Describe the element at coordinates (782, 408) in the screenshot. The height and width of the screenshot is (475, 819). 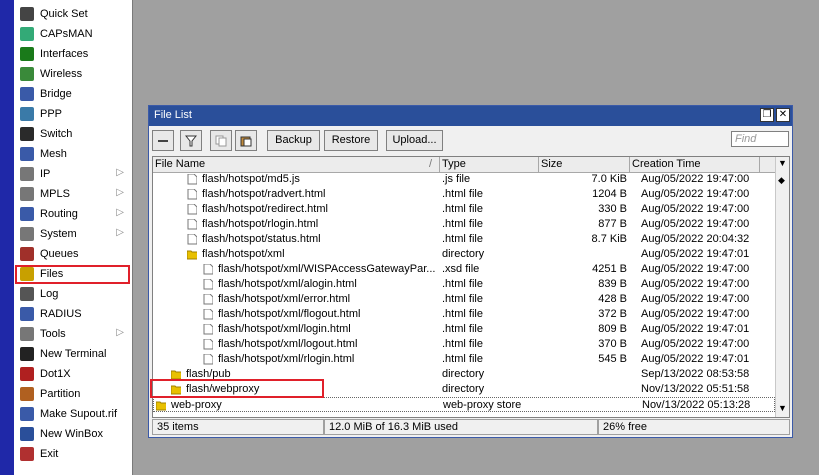
I see `scroll-down-icon: ▼` at that location.